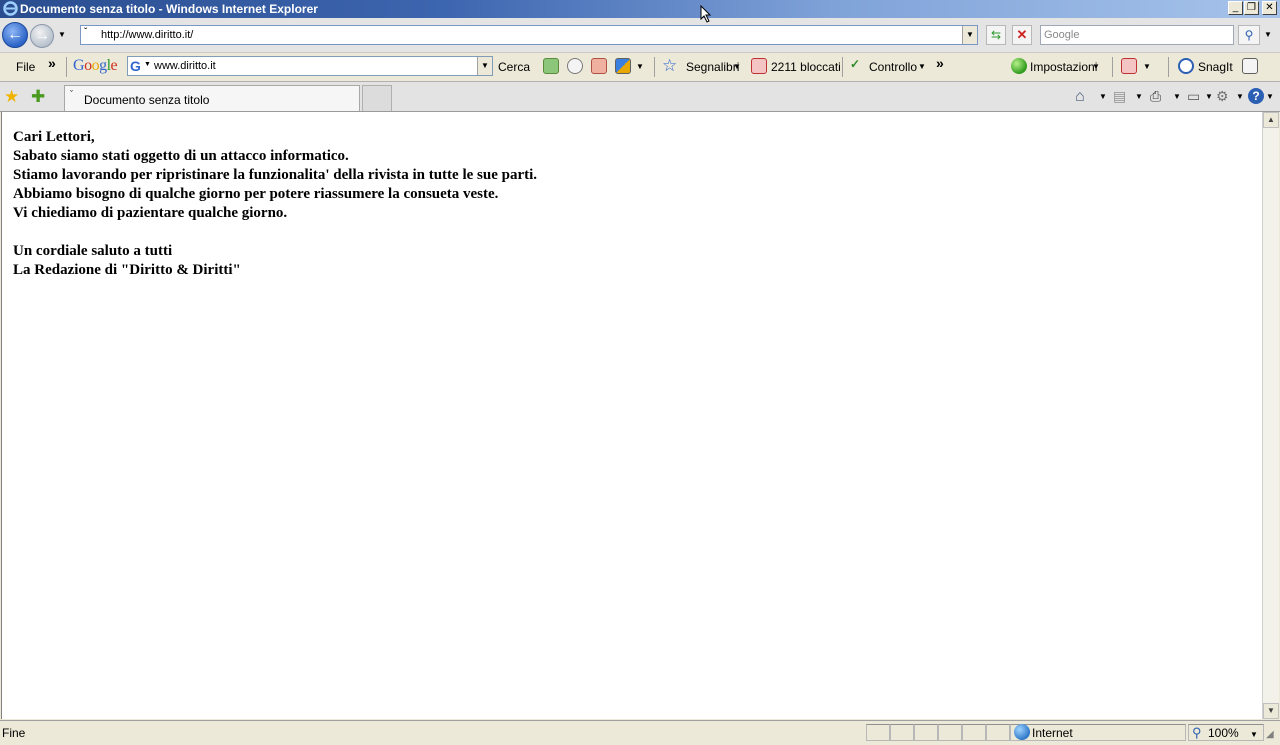 The height and width of the screenshot is (745, 1280). What do you see at coordinates (551, 66) in the screenshot?
I see `image-search-icon` at bounding box center [551, 66].